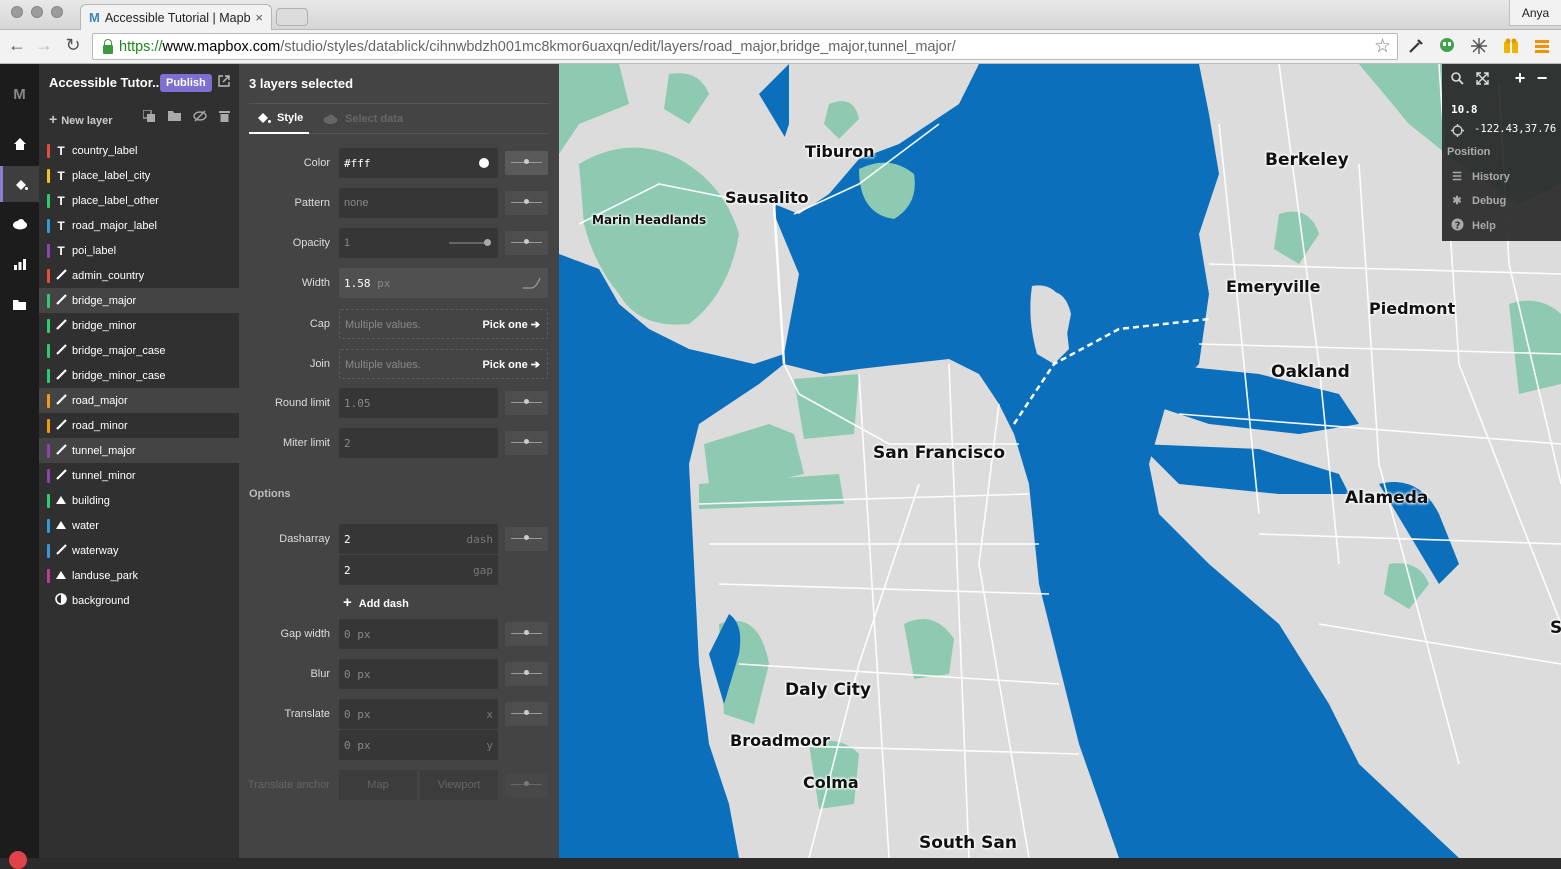 This screenshot has width=1561, height=869. I want to click on blur-input: 0 px, so click(418, 674).